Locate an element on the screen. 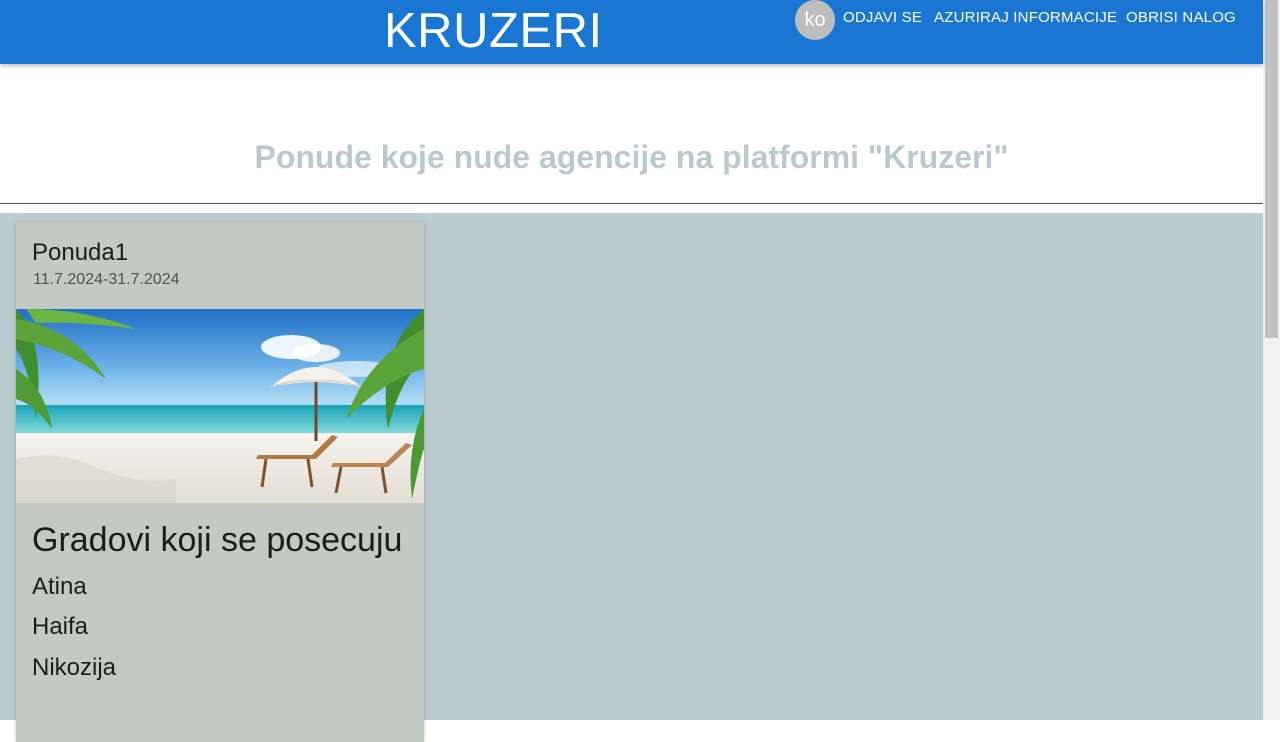  delete-account-button: OBRISI NALOG is located at coordinates (1181, 18).